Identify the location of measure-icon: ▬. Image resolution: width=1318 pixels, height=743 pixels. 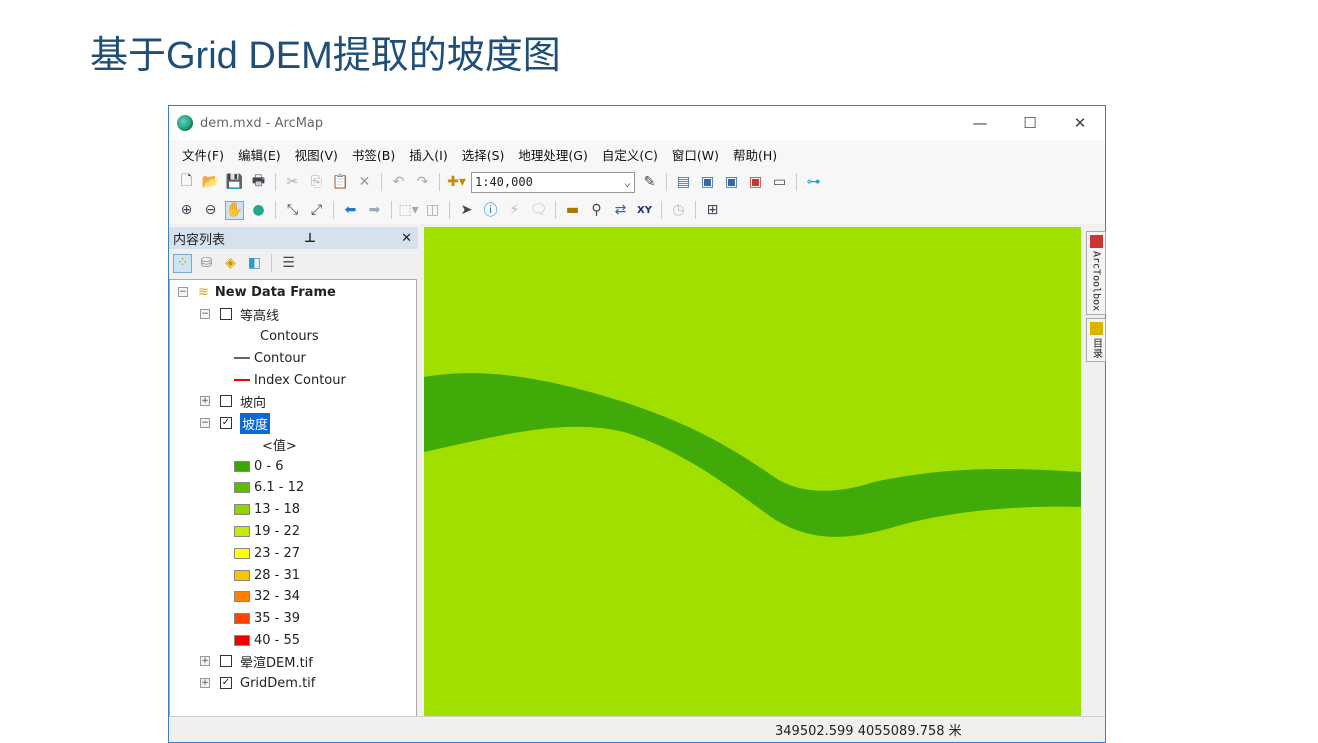
(572, 210).